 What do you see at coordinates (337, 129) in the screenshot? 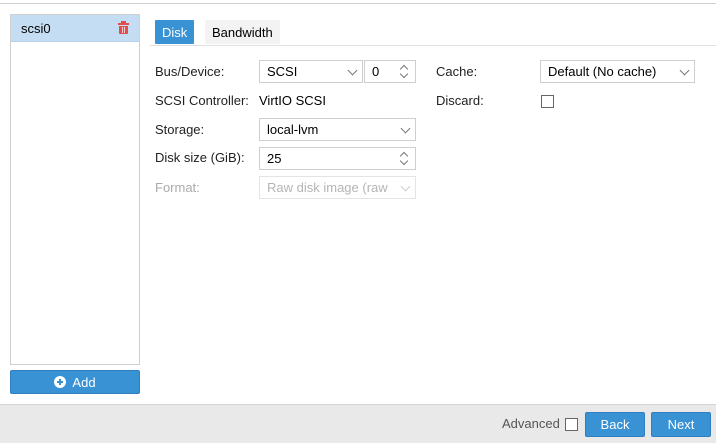
I see `storage-select: local-lvm` at bounding box center [337, 129].